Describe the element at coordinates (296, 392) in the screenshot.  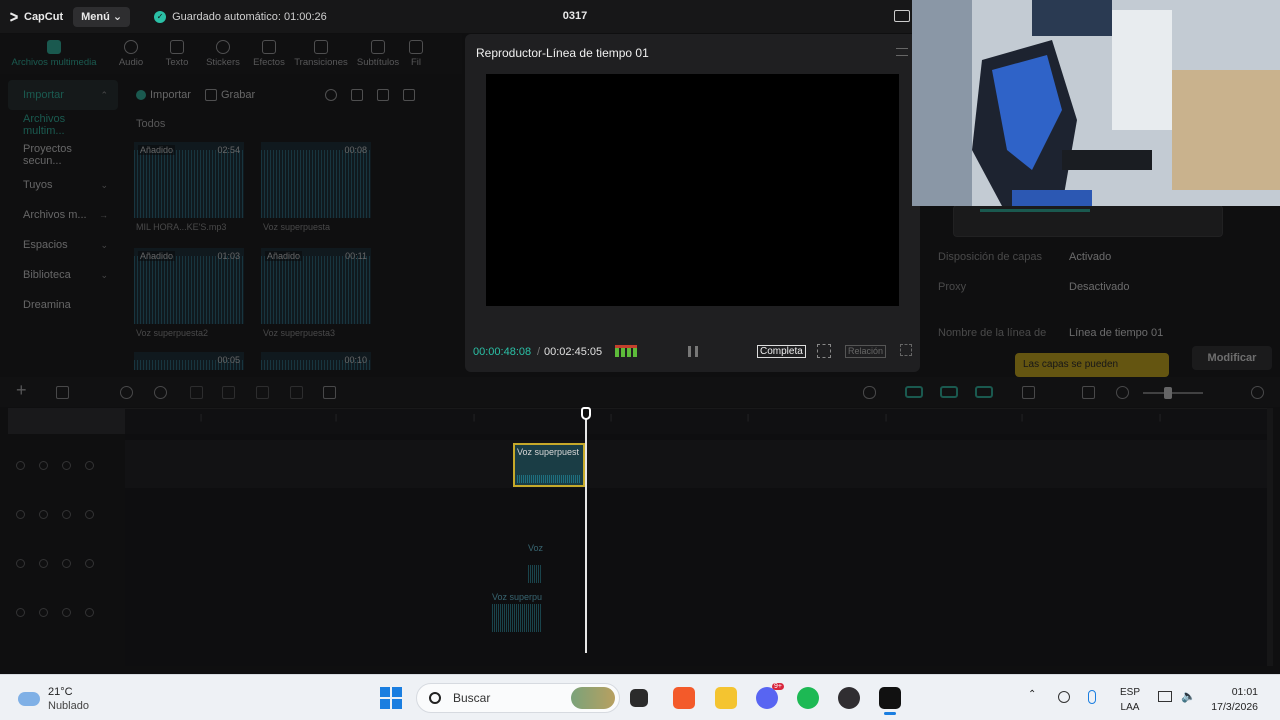
I see `delete-icon` at that location.